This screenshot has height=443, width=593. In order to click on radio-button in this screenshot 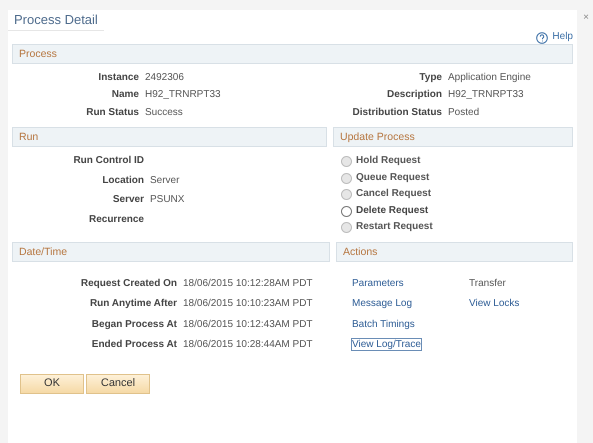, I will do `click(346, 211)`.